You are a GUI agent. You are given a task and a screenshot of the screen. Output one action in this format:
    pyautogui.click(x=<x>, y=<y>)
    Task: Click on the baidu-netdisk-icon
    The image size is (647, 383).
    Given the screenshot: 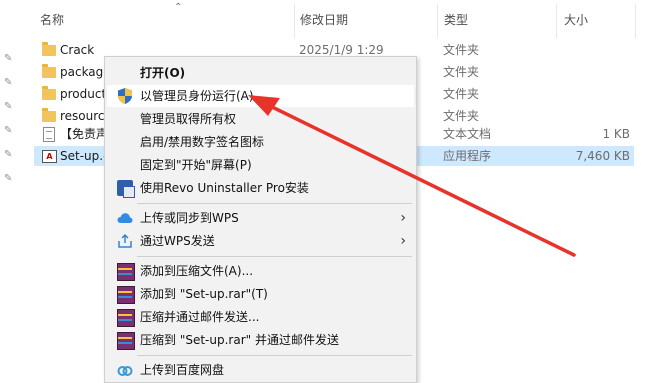 What is the action you would take?
    pyautogui.click(x=125, y=371)
    